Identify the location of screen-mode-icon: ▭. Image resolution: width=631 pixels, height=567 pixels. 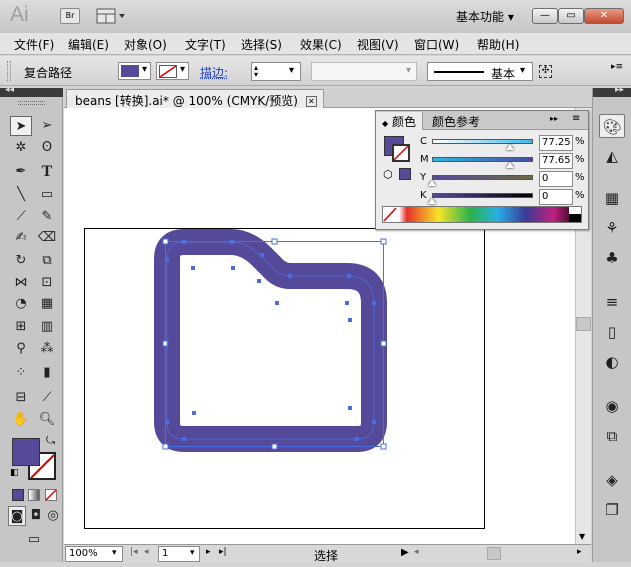
(34, 540).